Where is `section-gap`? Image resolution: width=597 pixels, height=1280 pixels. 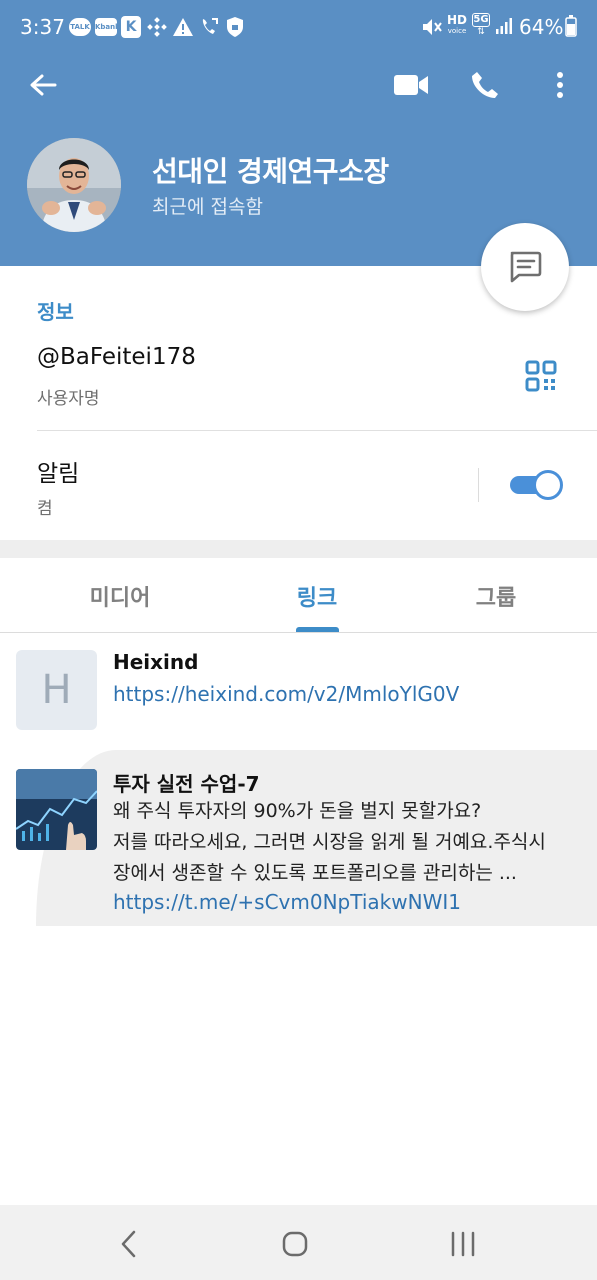
section-gap is located at coordinates (298, 549).